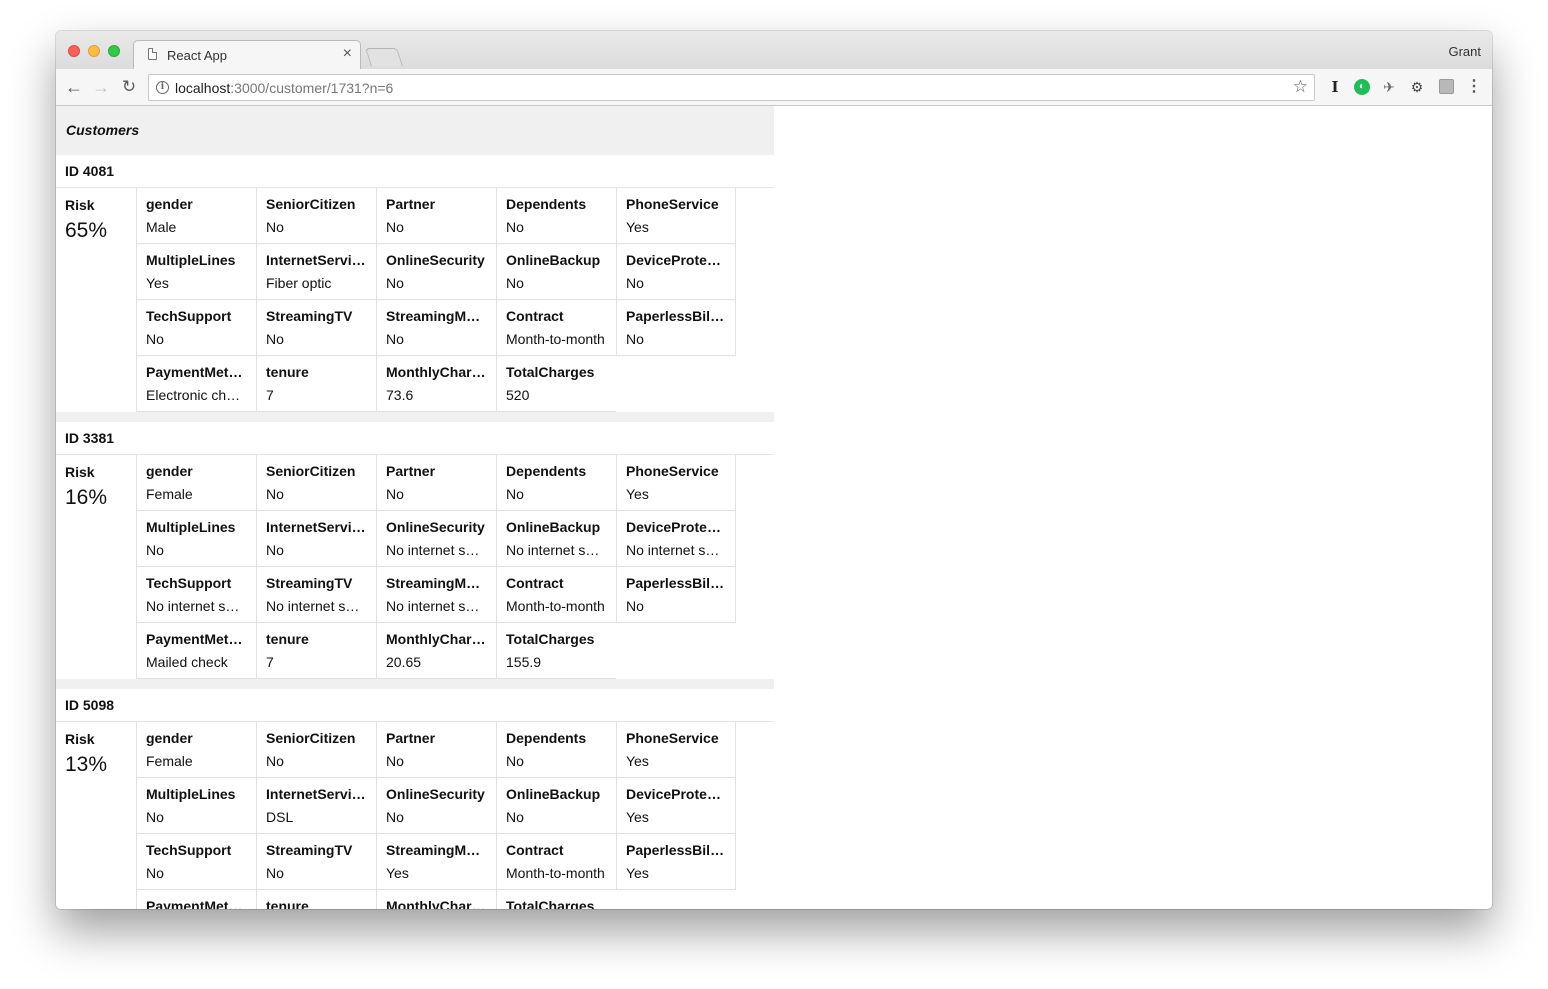  What do you see at coordinates (384, 57) in the screenshot?
I see `new-tab-button` at bounding box center [384, 57].